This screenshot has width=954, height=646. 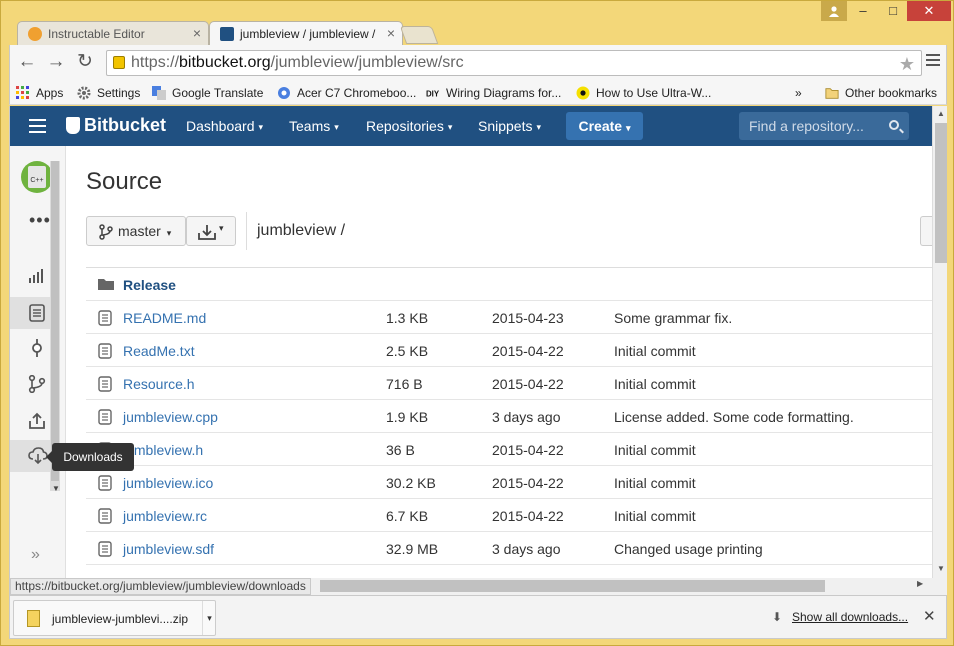 I want to click on tab-instructable-editor: Instructable Editor ×, so click(x=113, y=33).